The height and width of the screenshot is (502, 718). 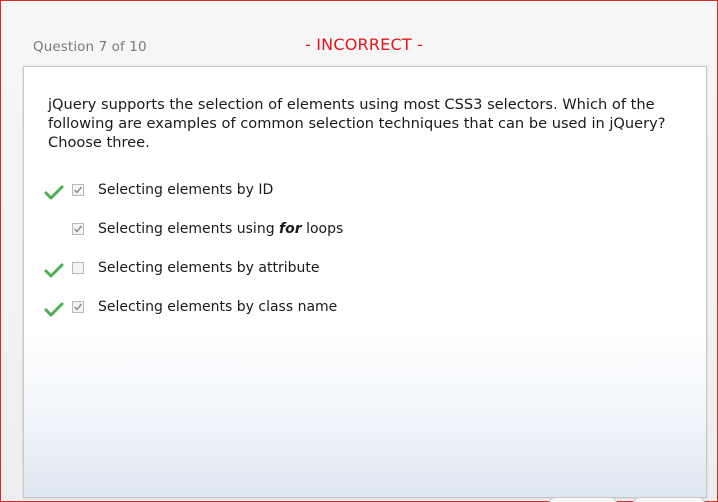 I want to click on quiz-header: Question 7 of 10 - INCORRECT -, so click(x=359, y=33).